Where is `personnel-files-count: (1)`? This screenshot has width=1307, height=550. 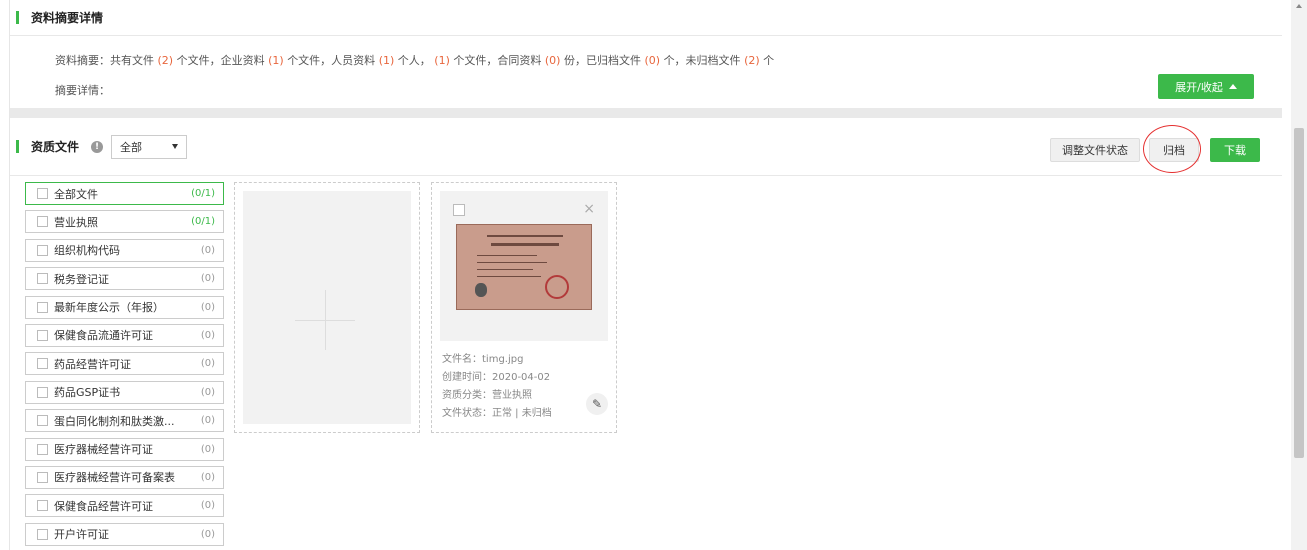
personnel-files-count: (1) is located at coordinates (442, 60).